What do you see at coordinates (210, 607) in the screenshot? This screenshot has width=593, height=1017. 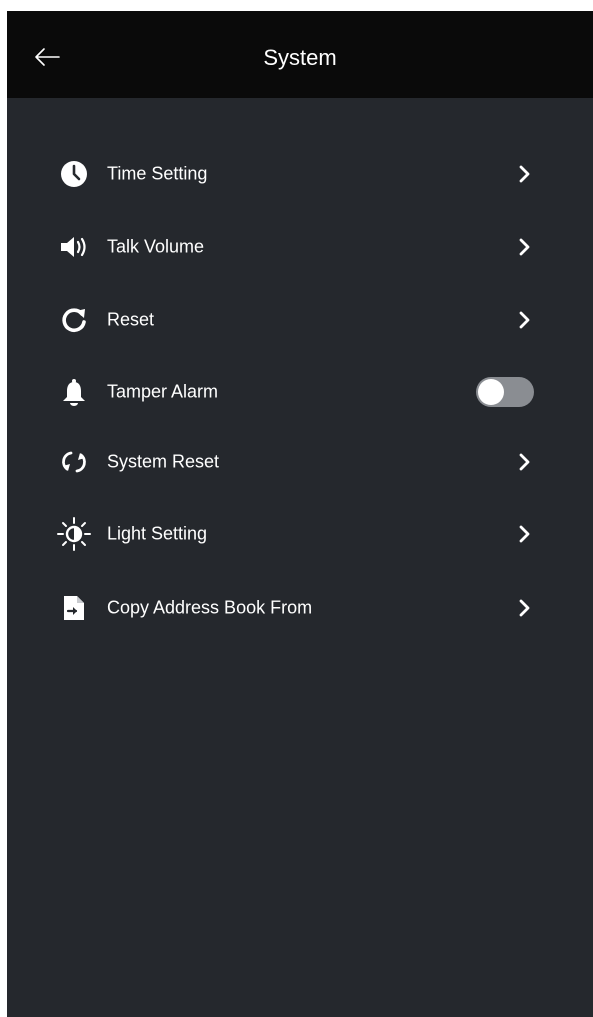 I see `menu-item-label: Copy Address Book From` at bounding box center [210, 607].